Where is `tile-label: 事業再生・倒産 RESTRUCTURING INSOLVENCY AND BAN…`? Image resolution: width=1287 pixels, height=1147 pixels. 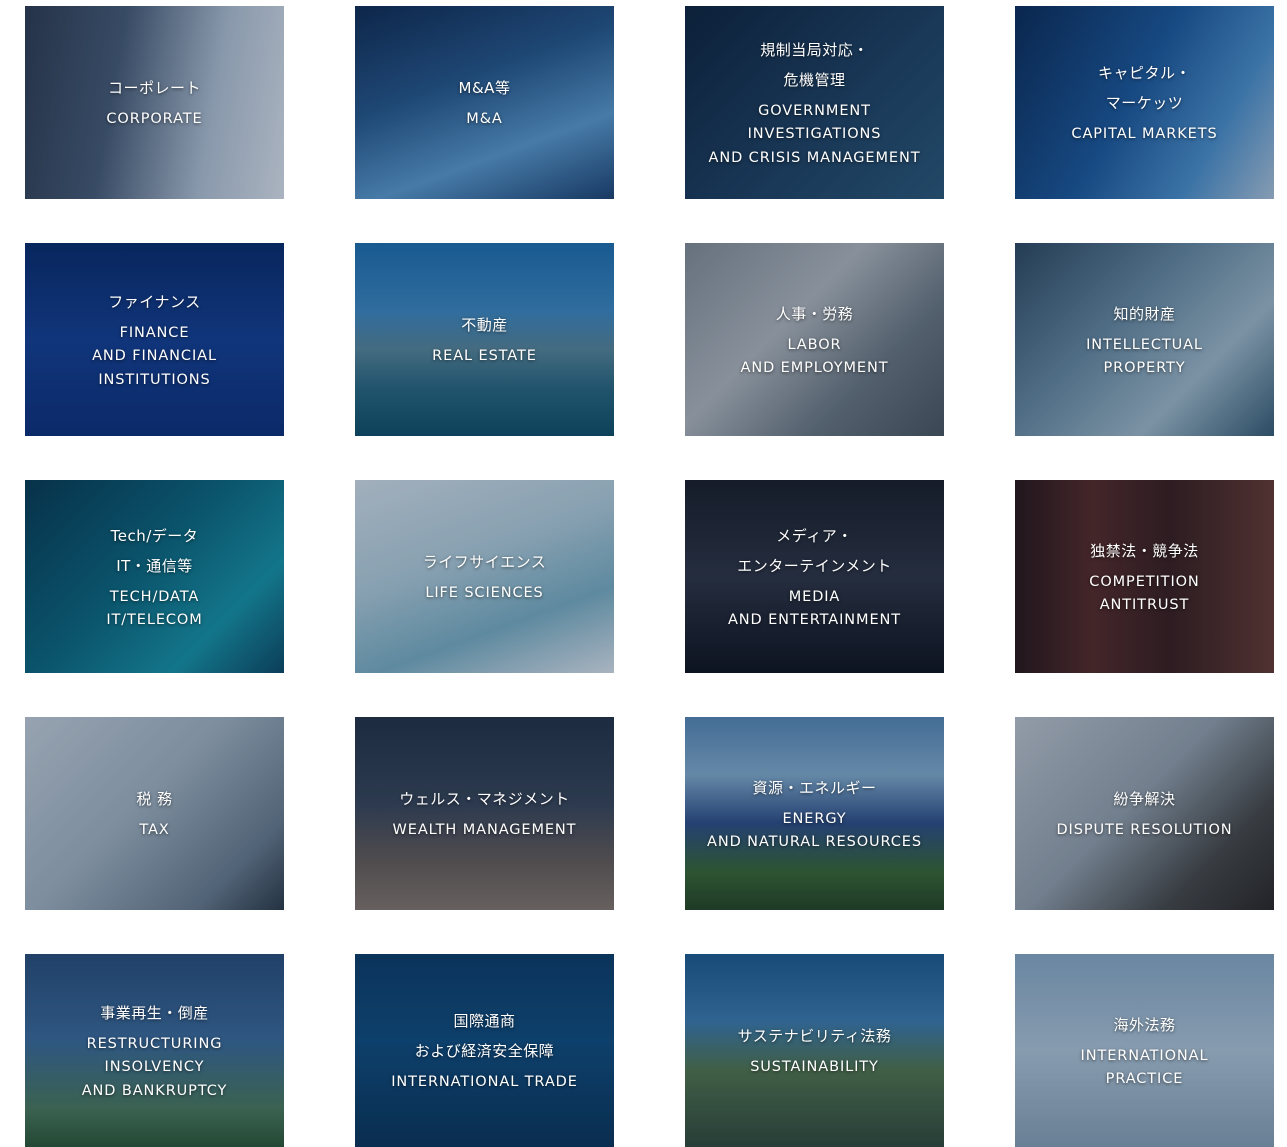
tile-label: 事業再生・倒産 RESTRUCTURING INSOLVENCY AND BAN… is located at coordinates (155, 1051).